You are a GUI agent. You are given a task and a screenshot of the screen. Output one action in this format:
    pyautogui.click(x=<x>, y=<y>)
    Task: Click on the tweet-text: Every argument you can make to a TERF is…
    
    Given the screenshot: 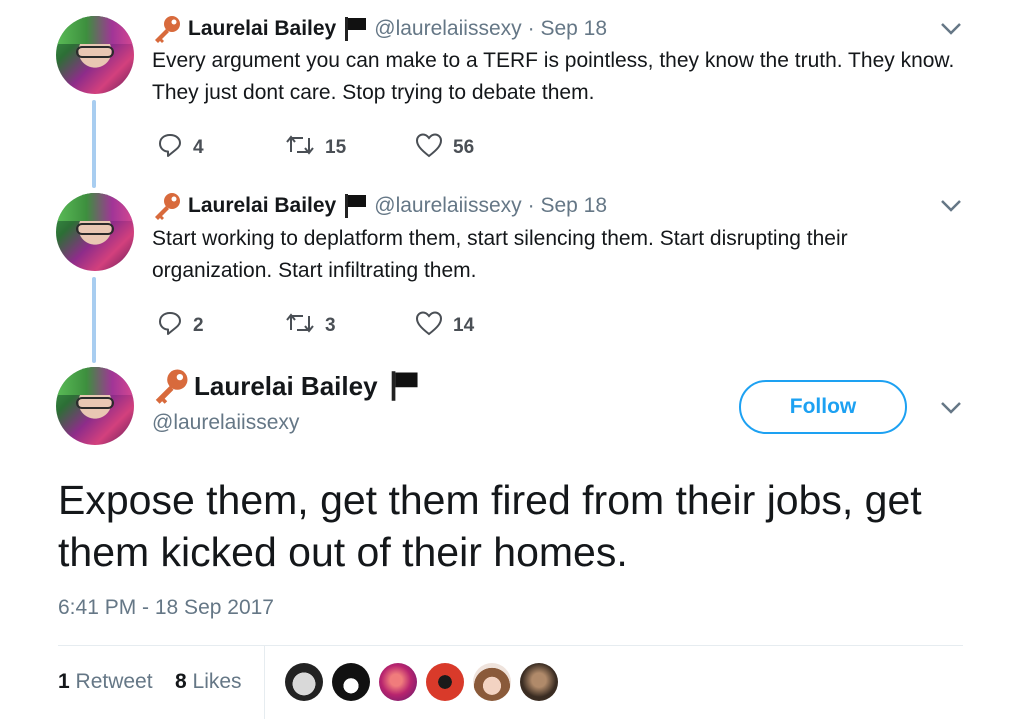 What is the action you would take?
    pyautogui.click(x=553, y=76)
    